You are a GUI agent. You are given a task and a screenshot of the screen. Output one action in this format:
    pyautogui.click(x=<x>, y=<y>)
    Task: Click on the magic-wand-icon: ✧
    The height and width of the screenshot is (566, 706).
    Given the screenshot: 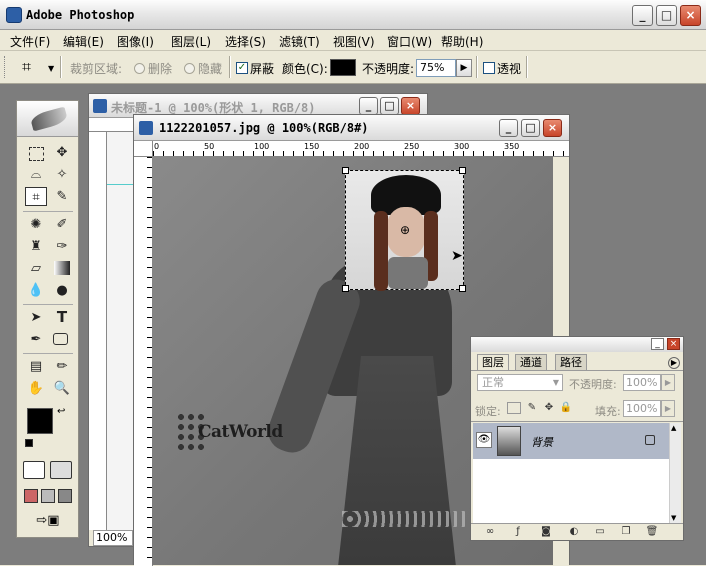 What is the action you would take?
    pyautogui.click(x=62, y=174)
    